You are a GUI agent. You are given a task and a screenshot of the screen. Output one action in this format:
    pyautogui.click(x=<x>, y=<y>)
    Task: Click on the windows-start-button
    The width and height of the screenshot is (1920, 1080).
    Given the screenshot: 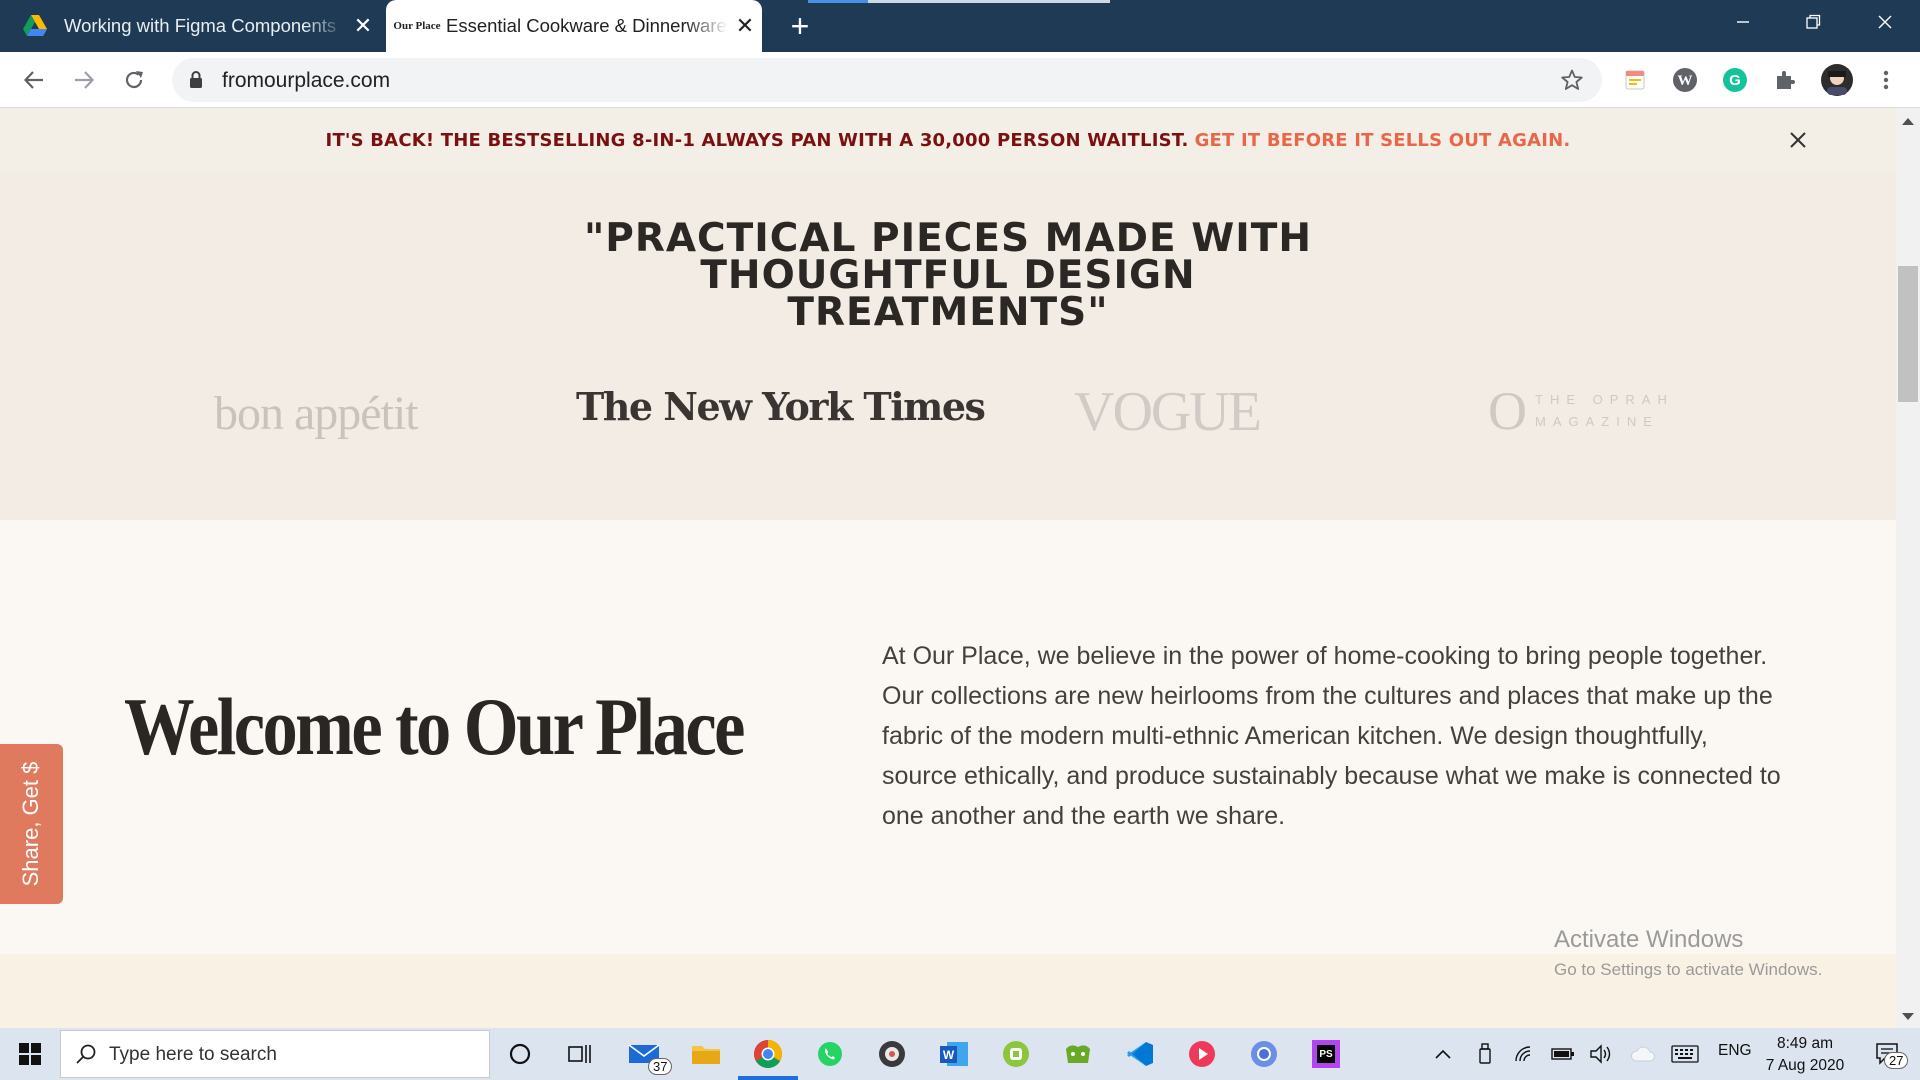 What is the action you would take?
    pyautogui.click(x=30, y=1054)
    